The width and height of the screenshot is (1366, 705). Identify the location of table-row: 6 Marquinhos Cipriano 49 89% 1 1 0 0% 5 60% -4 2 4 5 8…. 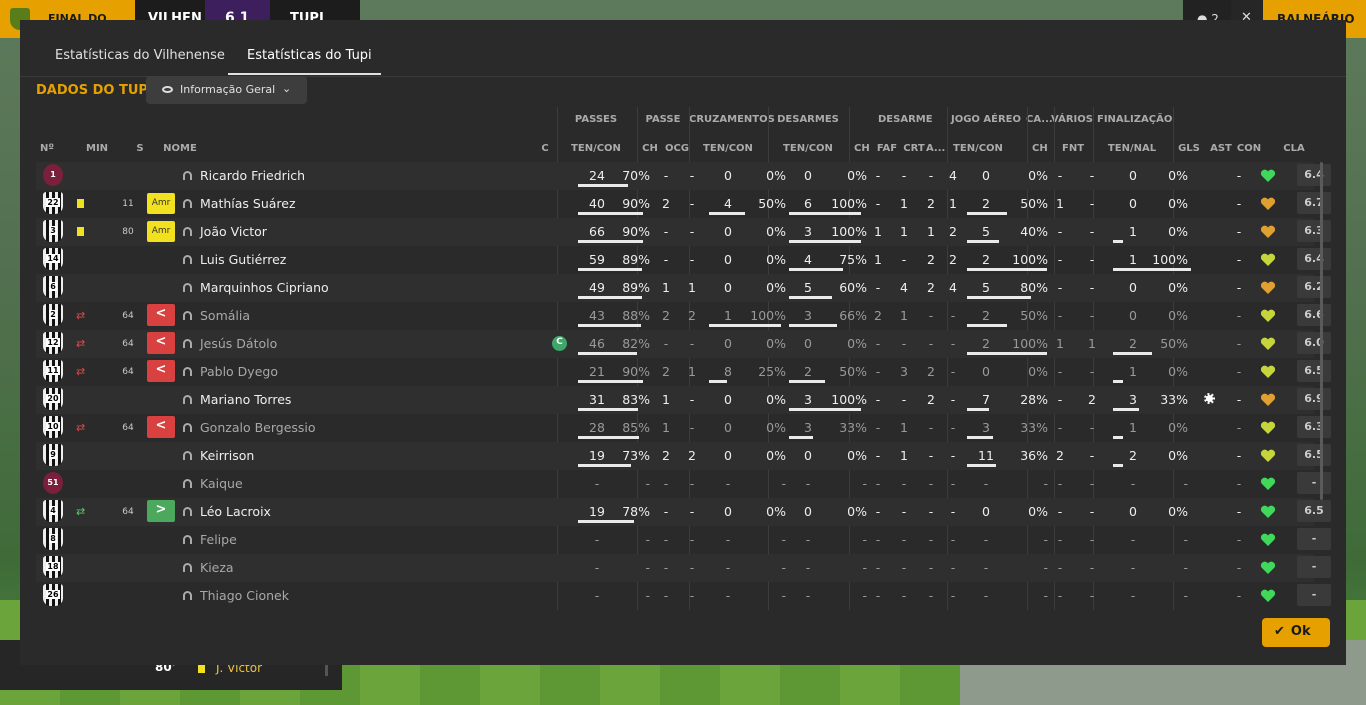
(683, 288).